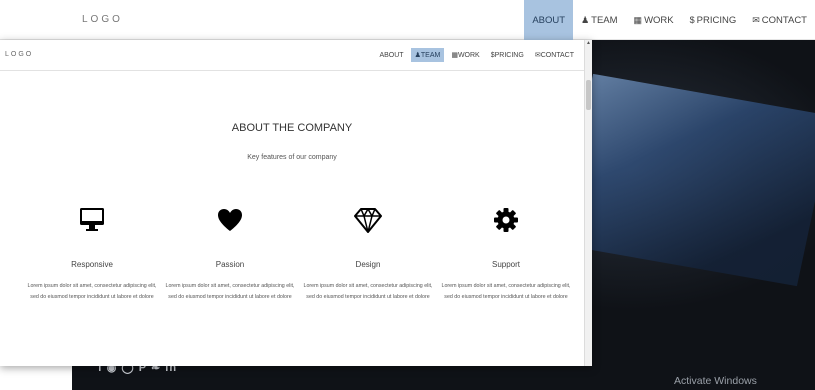 Image resolution: width=815 pixels, height=390 pixels. What do you see at coordinates (230, 220) in the screenshot?
I see `heart-icon` at bounding box center [230, 220].